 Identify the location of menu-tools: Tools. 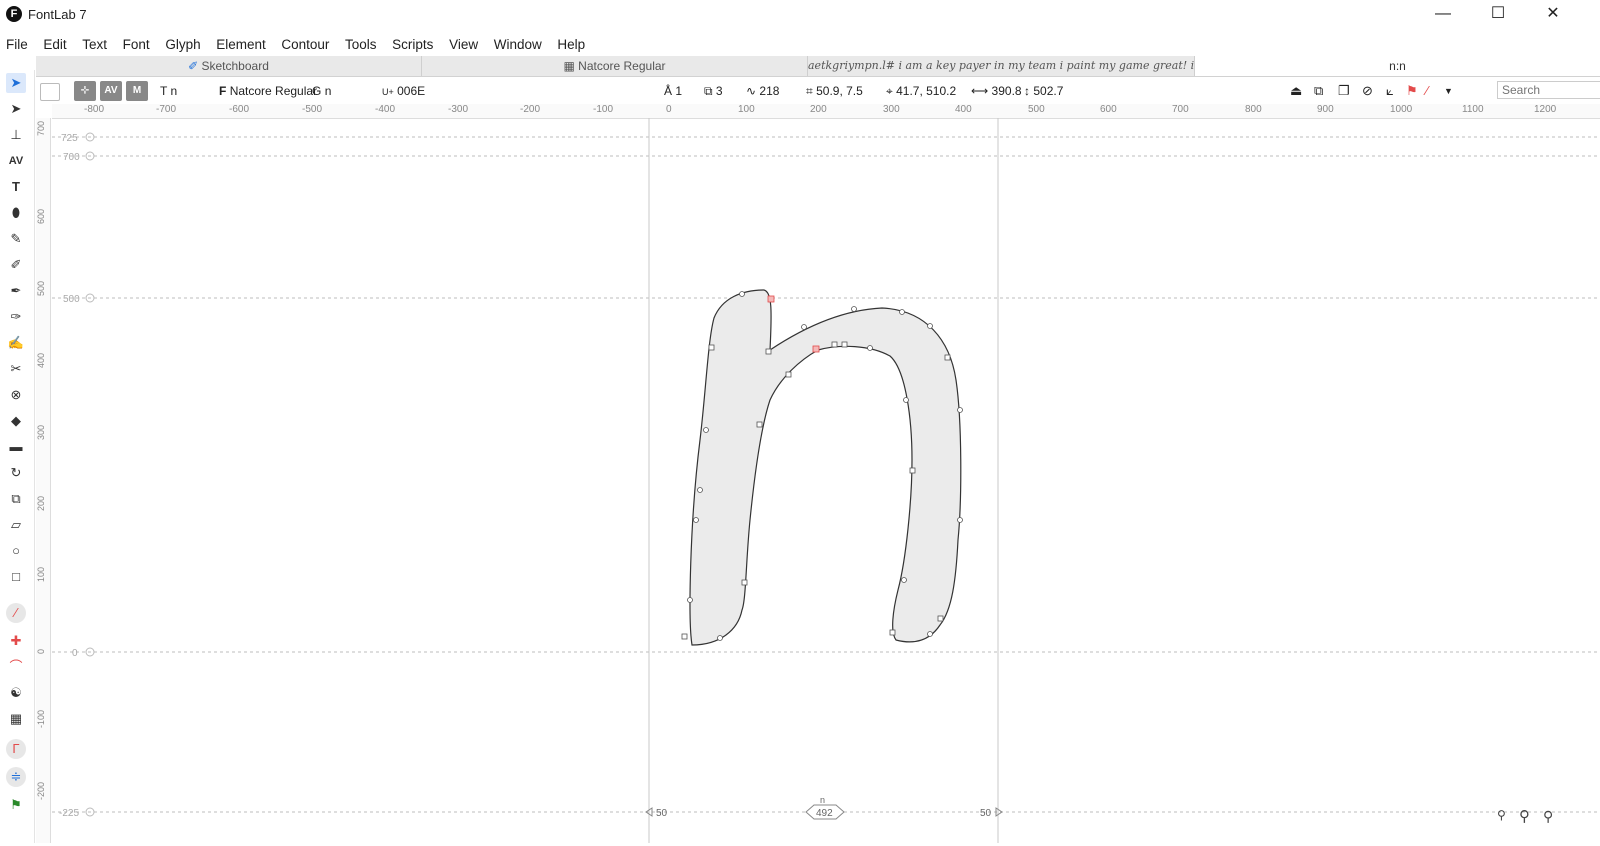
(361, 45).